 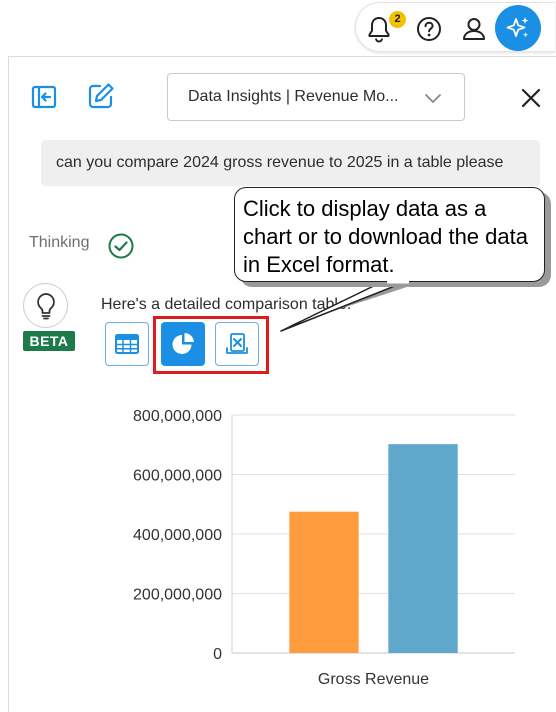 I want to click on collapse-panel-button, so click(x=44, y=97).